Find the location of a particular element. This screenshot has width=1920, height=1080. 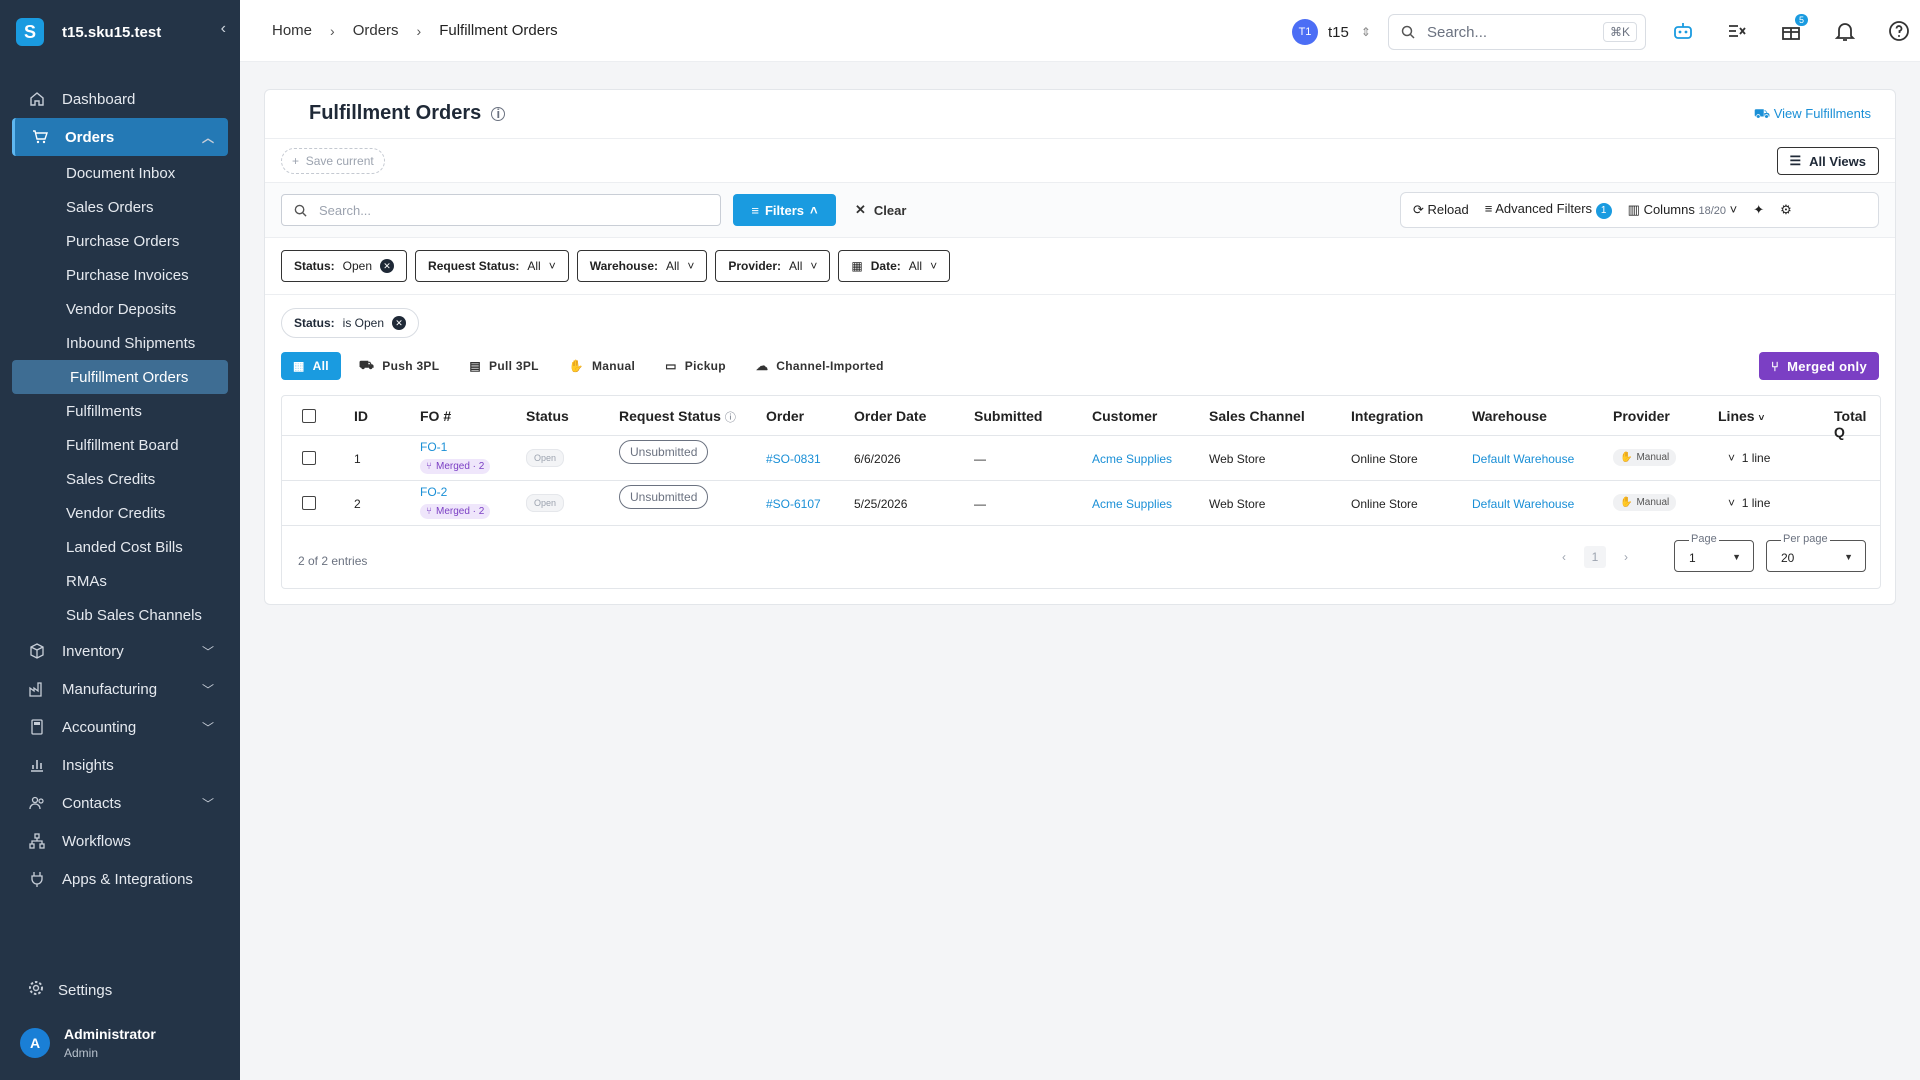

col-status: Status is located at coordinates (547, 416).